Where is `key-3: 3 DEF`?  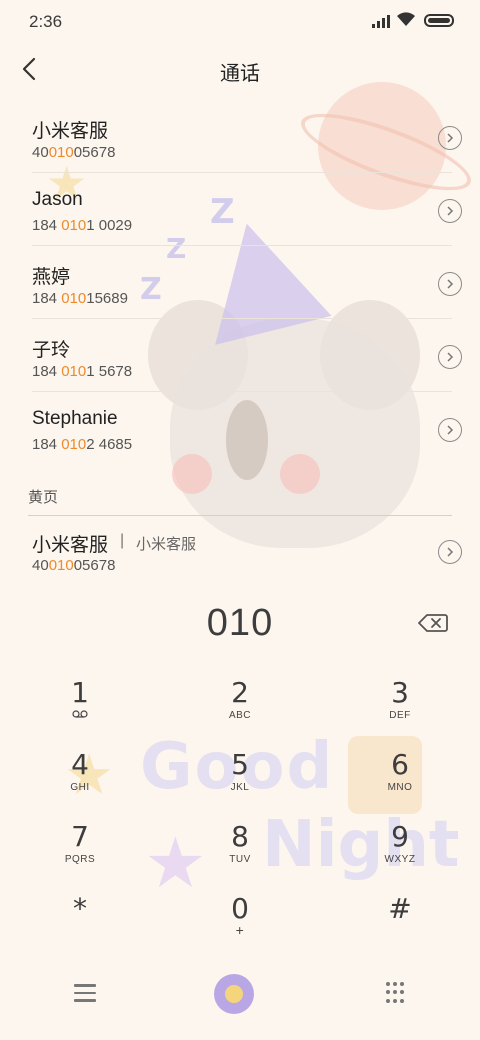 key-3: 3 DEF is located at coordinates (400, 703).